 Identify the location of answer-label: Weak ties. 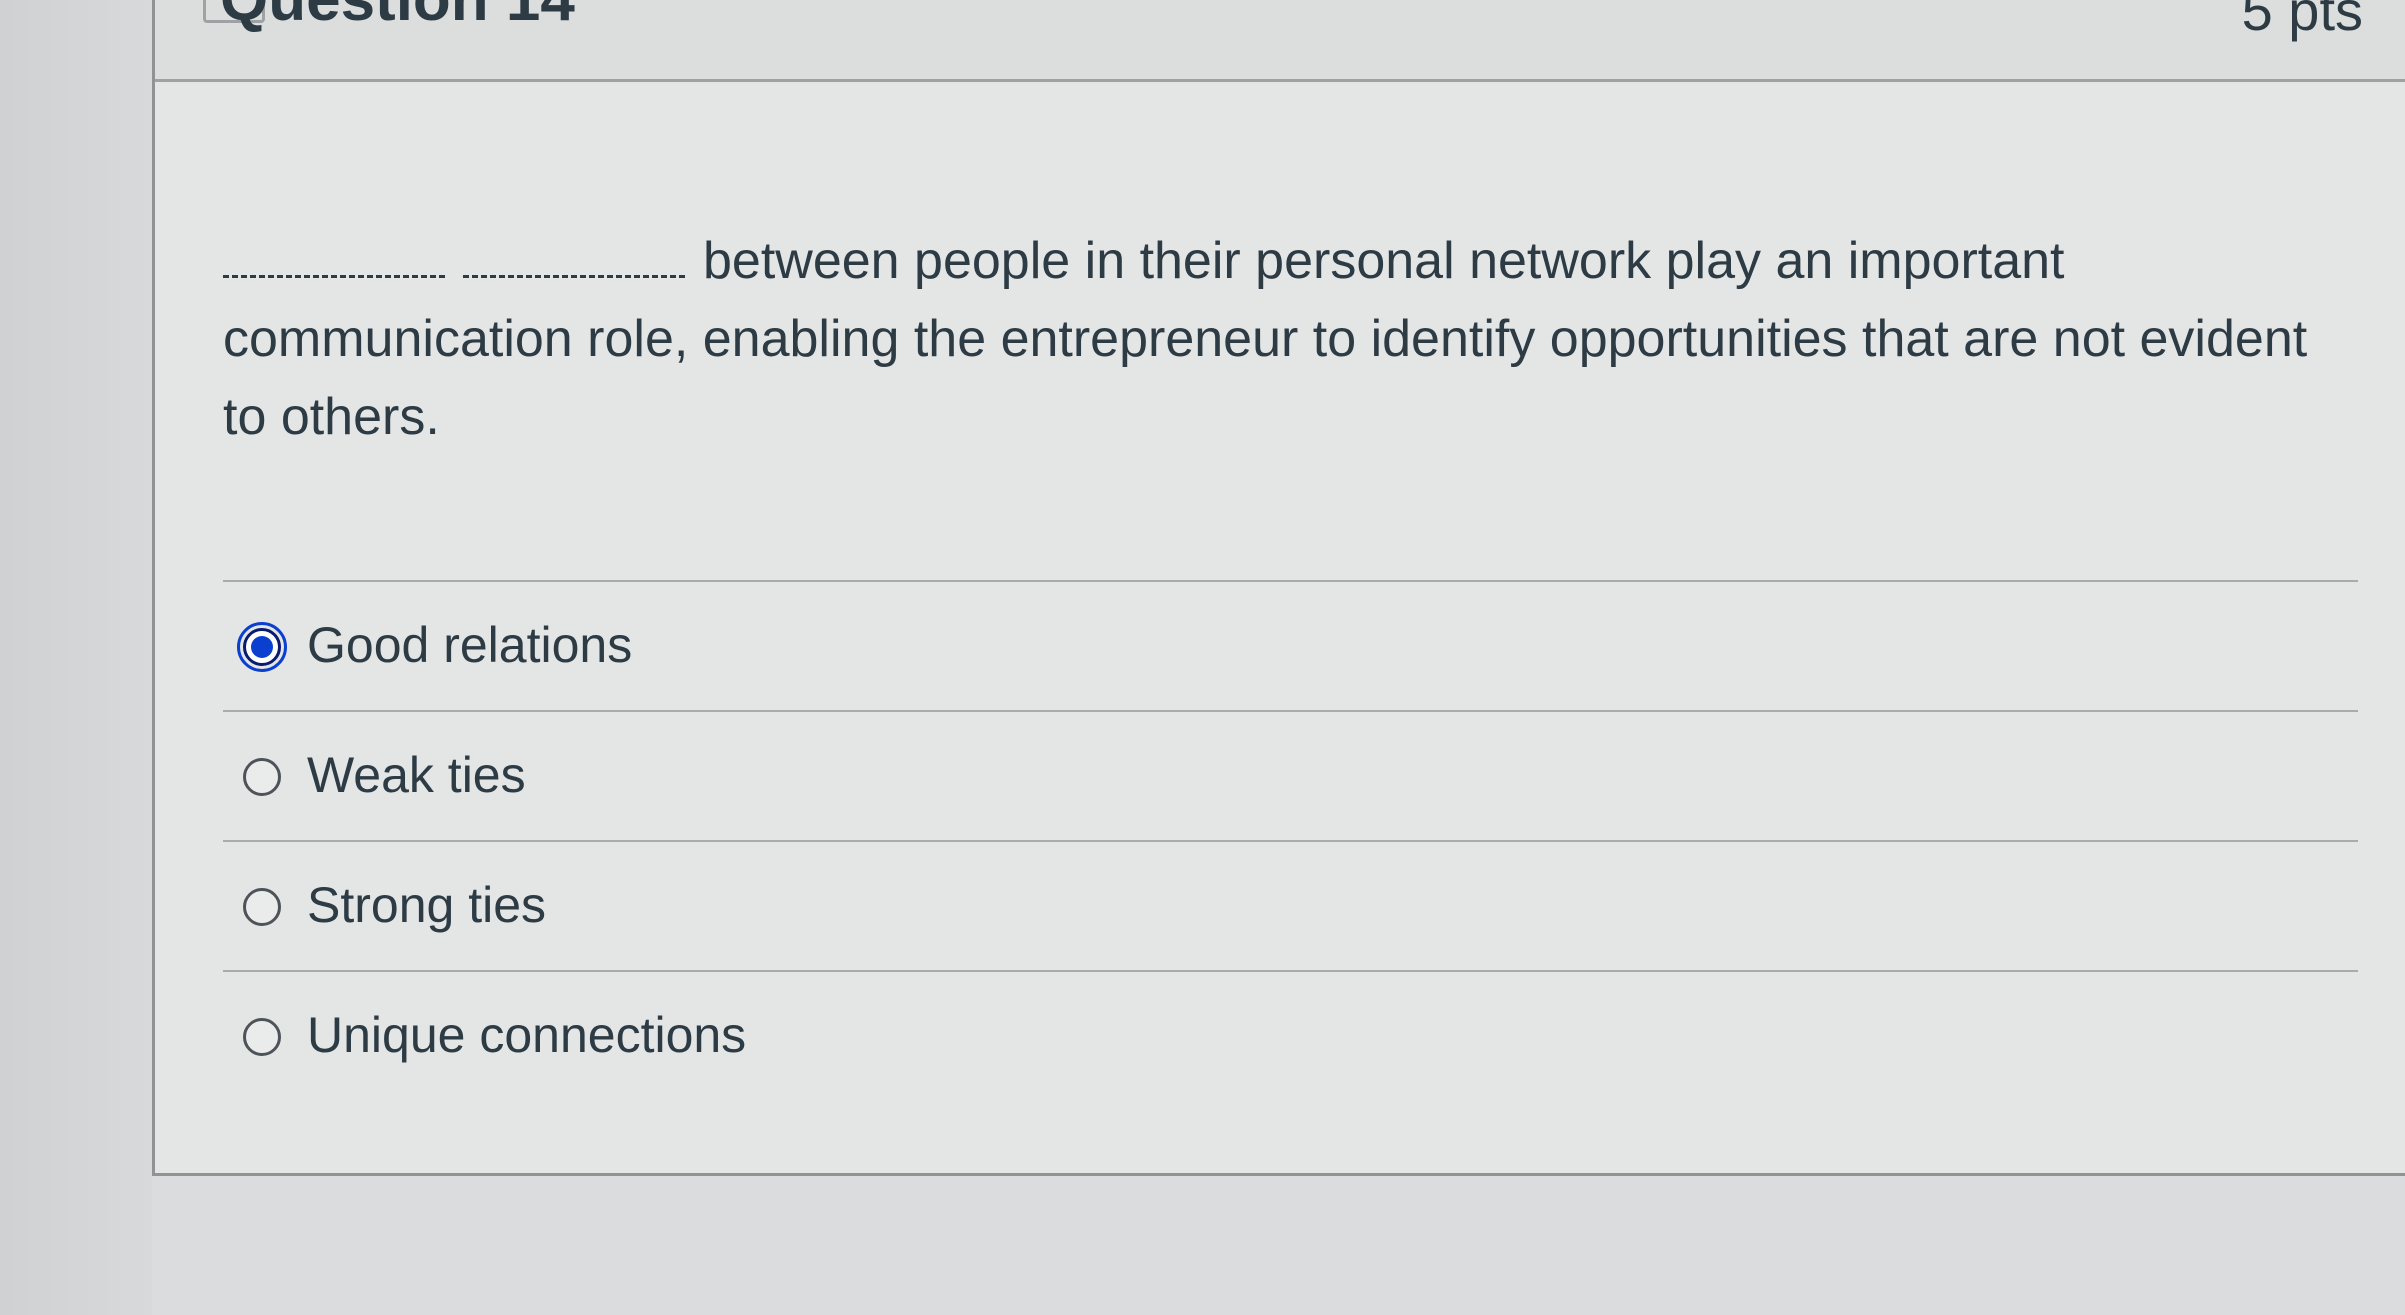
(416, 775).